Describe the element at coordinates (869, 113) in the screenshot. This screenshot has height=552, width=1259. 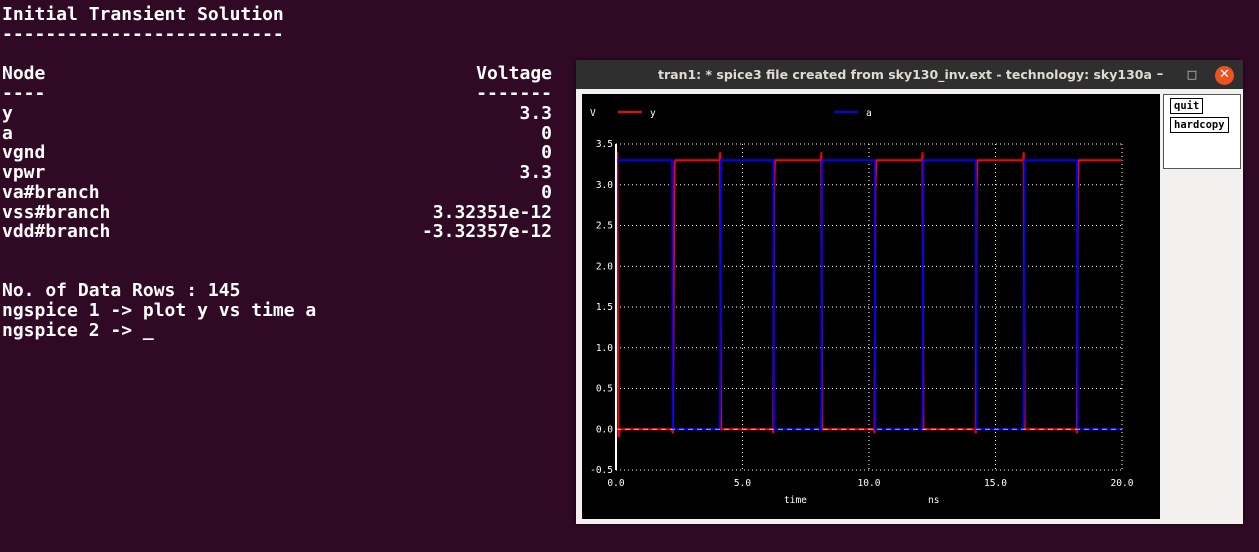
I see `legend-label-a: a` at that location.